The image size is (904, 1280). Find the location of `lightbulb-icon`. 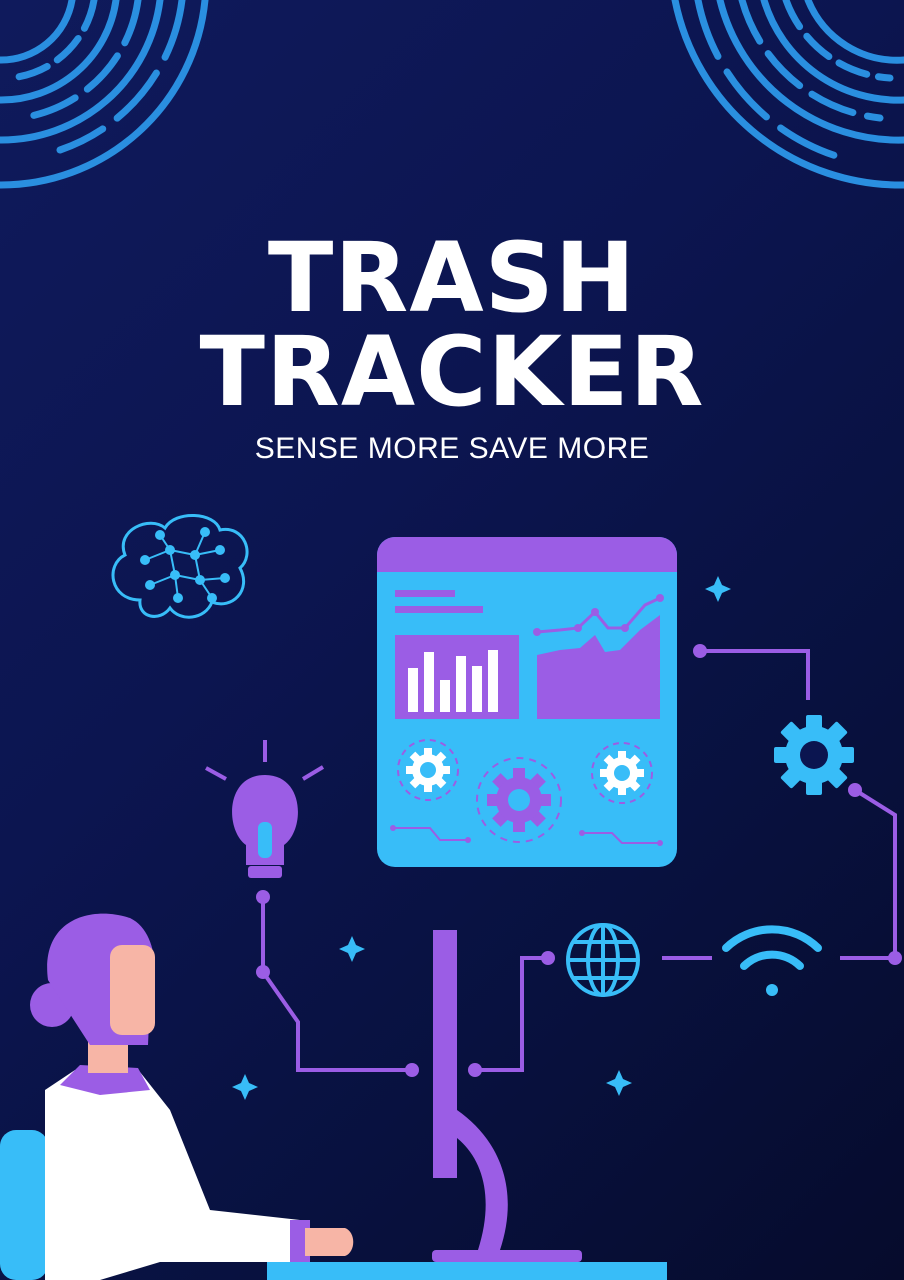

lightbulb-icon is located at coordinates (265, 809).